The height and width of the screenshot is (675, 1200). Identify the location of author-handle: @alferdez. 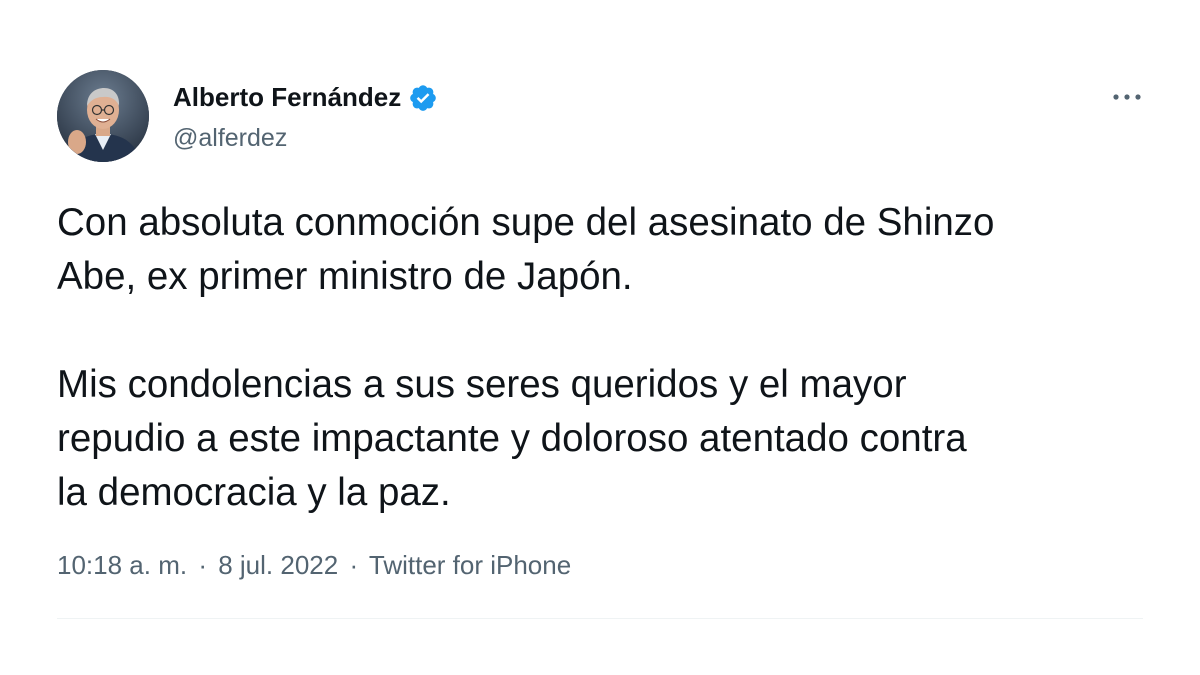
(230, 138).